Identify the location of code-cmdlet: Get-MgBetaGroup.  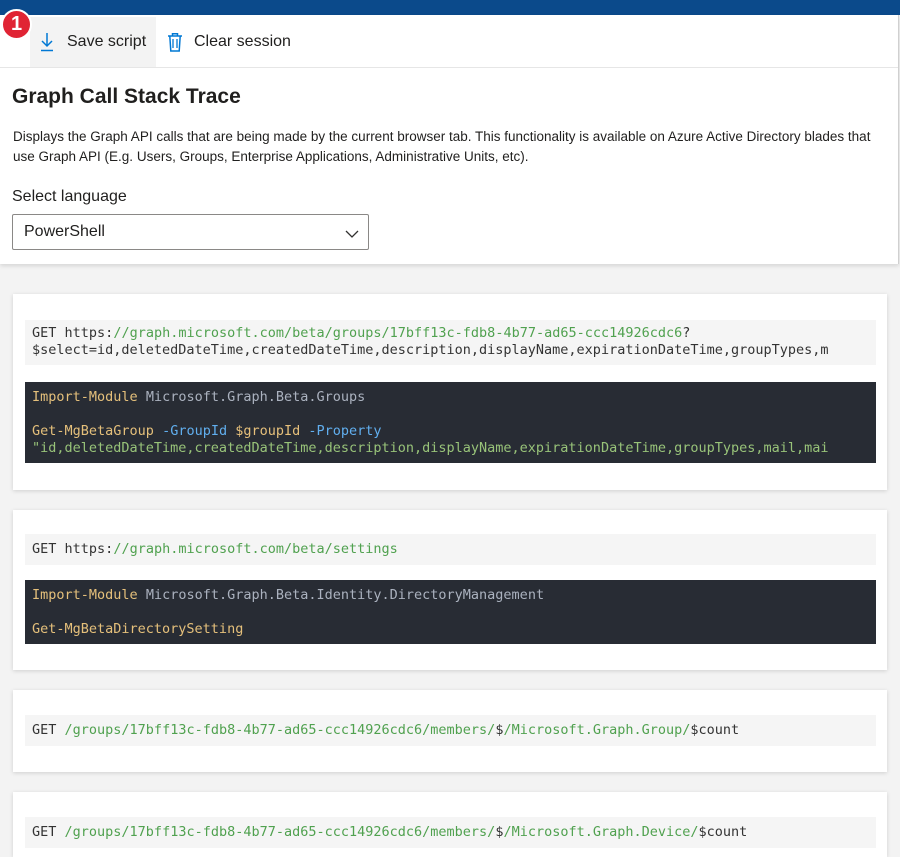
(93, 431).